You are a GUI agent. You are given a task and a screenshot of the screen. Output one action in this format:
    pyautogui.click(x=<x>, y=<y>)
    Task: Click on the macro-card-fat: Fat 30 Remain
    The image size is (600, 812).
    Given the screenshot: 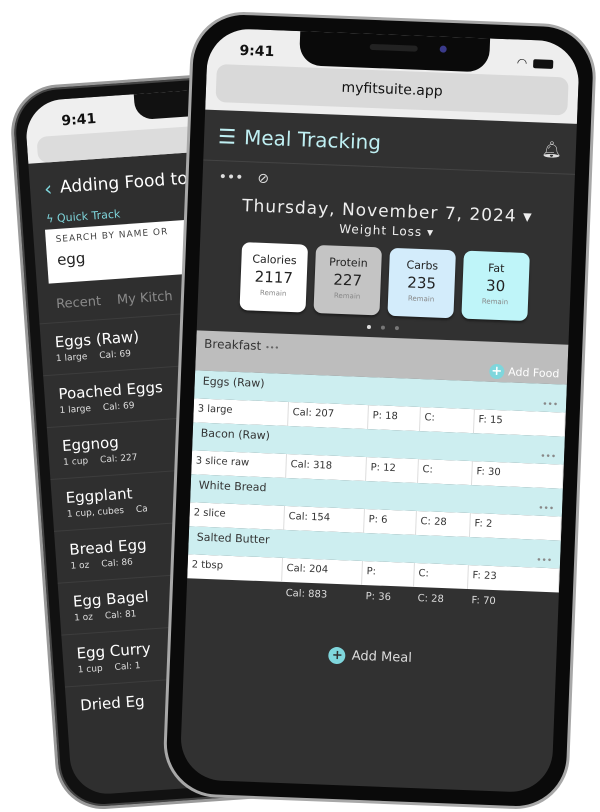 What is the action you would take?
    pyautogui.click(x=495, y=286)
    